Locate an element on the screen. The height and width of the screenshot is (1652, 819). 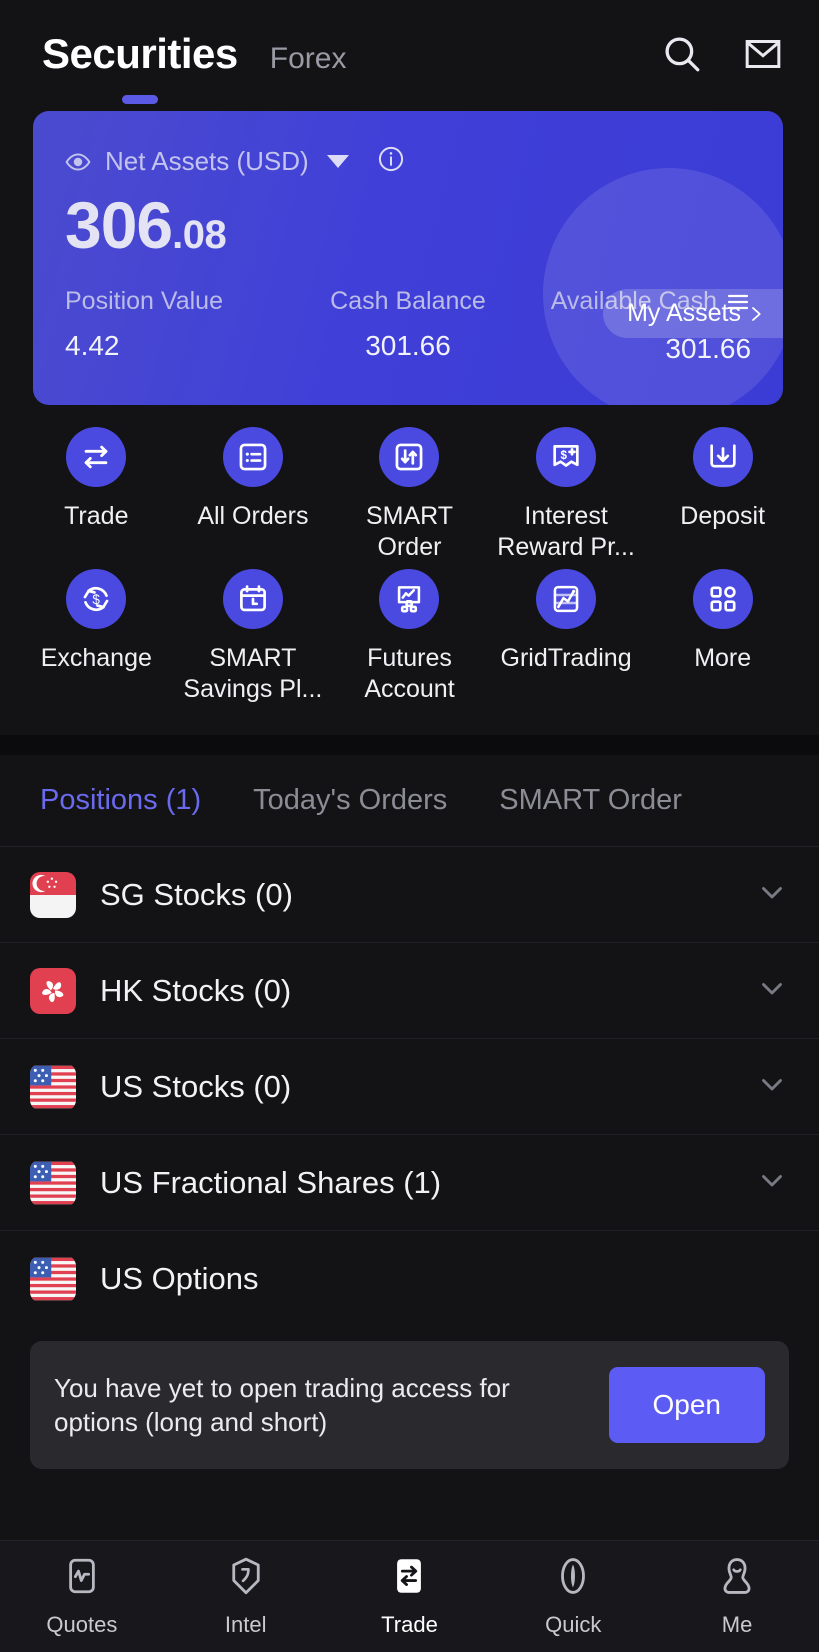
row-label: SG Stocks (0) is located at coordinates (196, 894).